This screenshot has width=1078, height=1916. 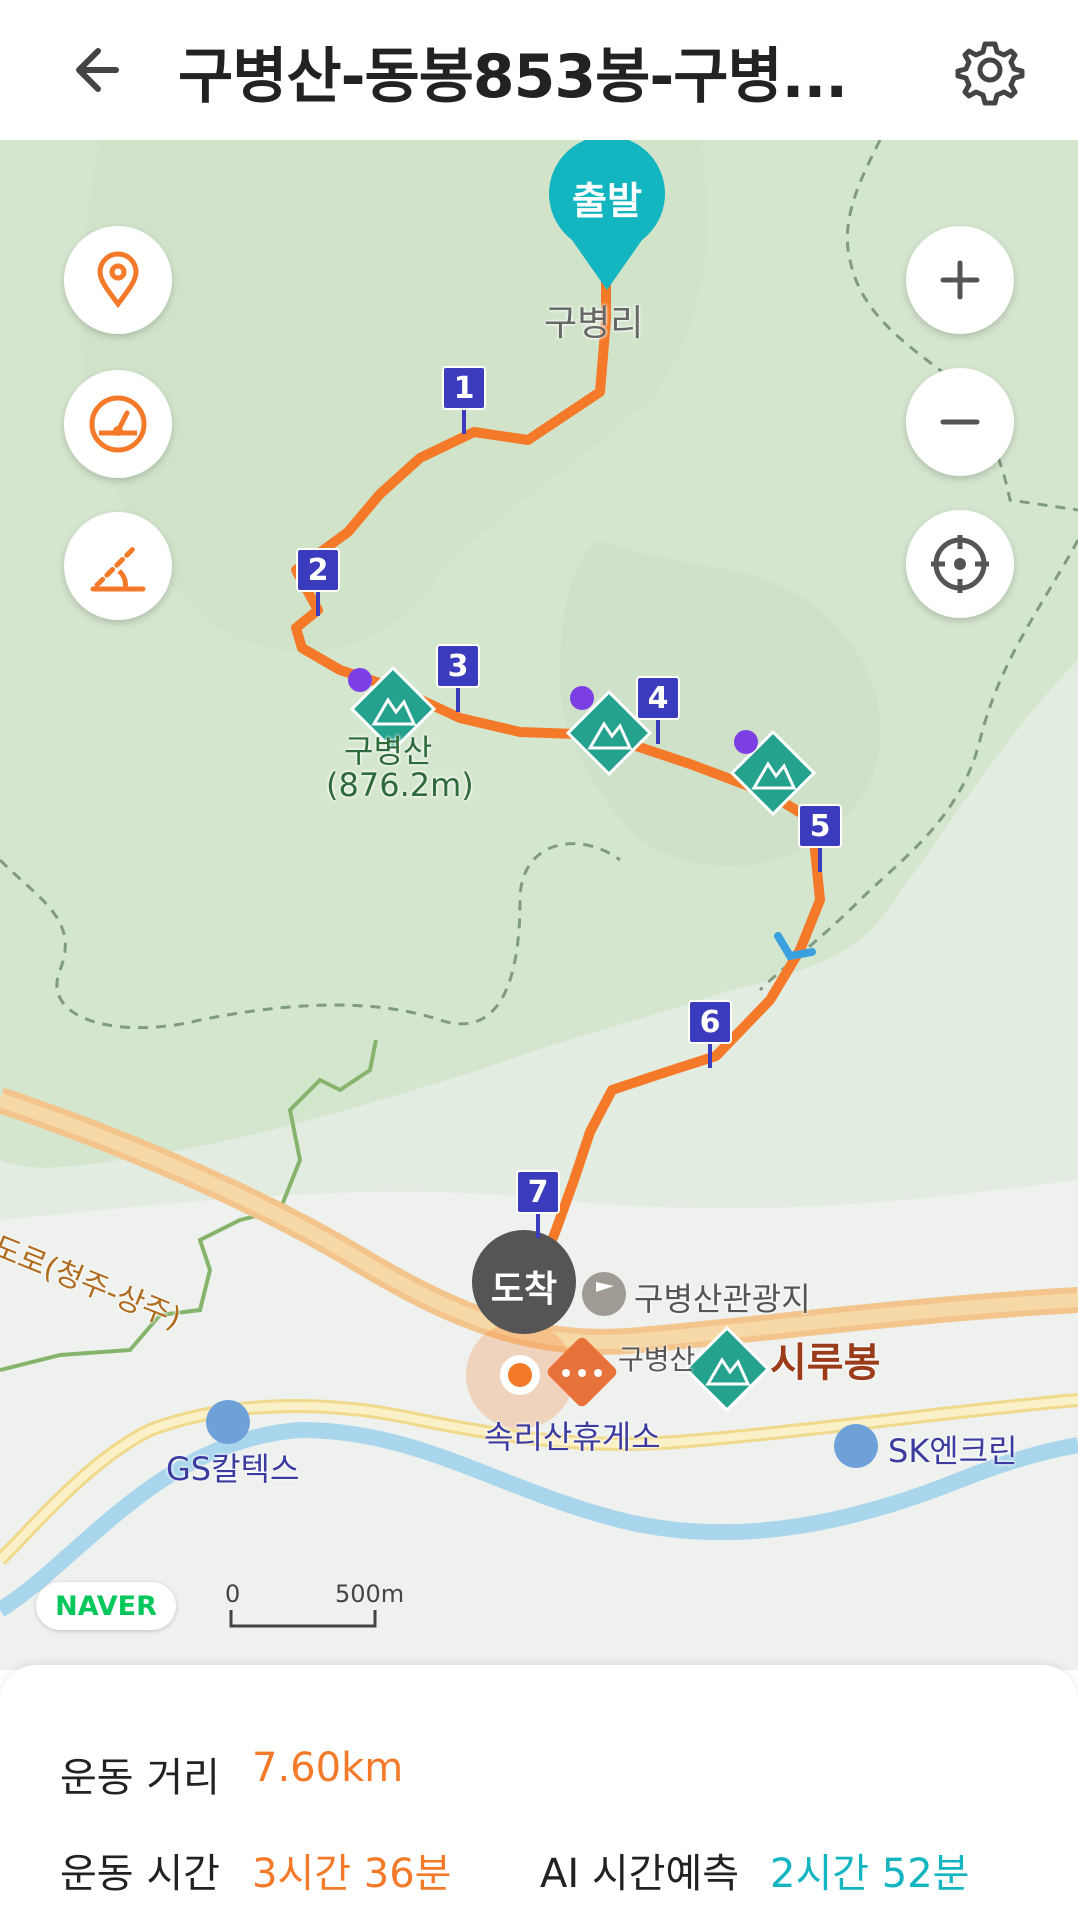 I want to click on current-location-button, so click(x=960, y=564).